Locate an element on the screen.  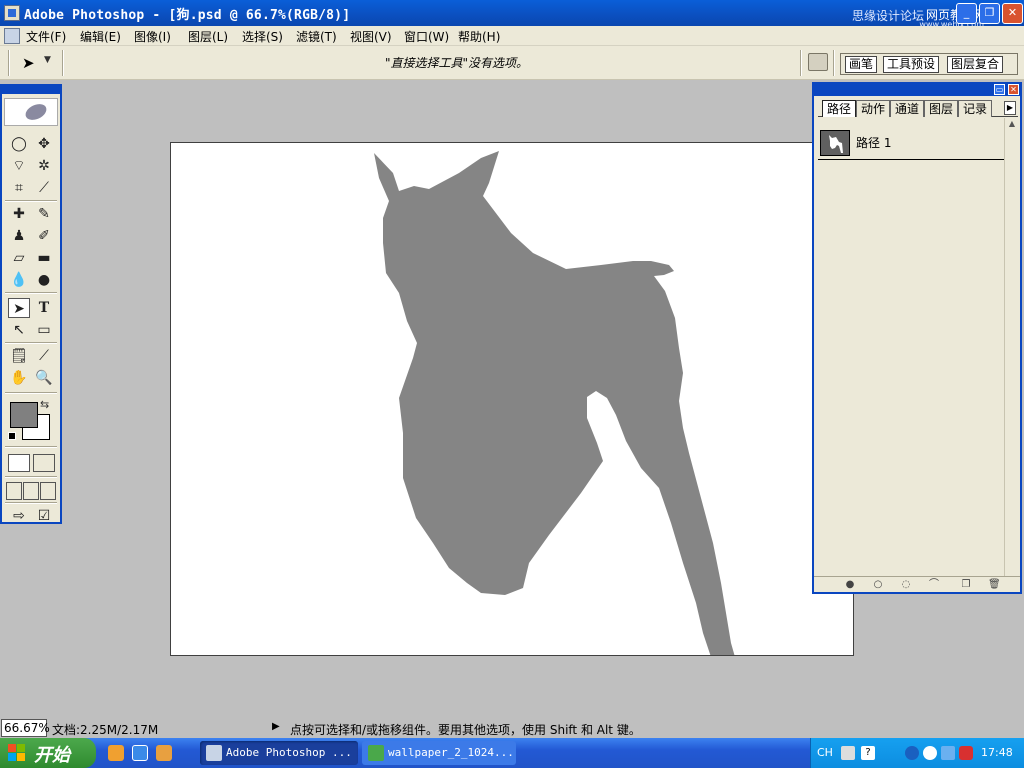
tab-paths: 路径 is located at coordinates (839, 108).